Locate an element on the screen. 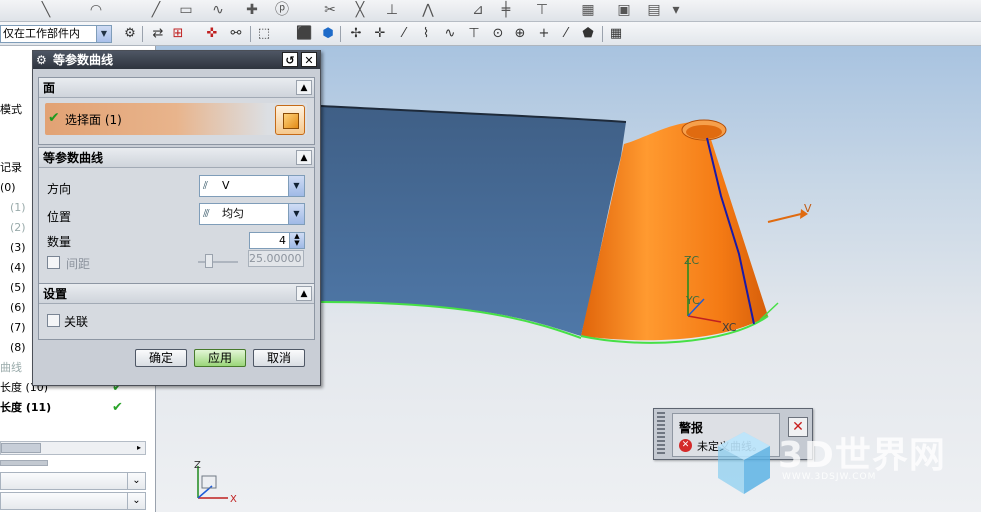 The height and width of the screenshot is (512, 981). list-item: 记录 is located at coordinates (11, 168).